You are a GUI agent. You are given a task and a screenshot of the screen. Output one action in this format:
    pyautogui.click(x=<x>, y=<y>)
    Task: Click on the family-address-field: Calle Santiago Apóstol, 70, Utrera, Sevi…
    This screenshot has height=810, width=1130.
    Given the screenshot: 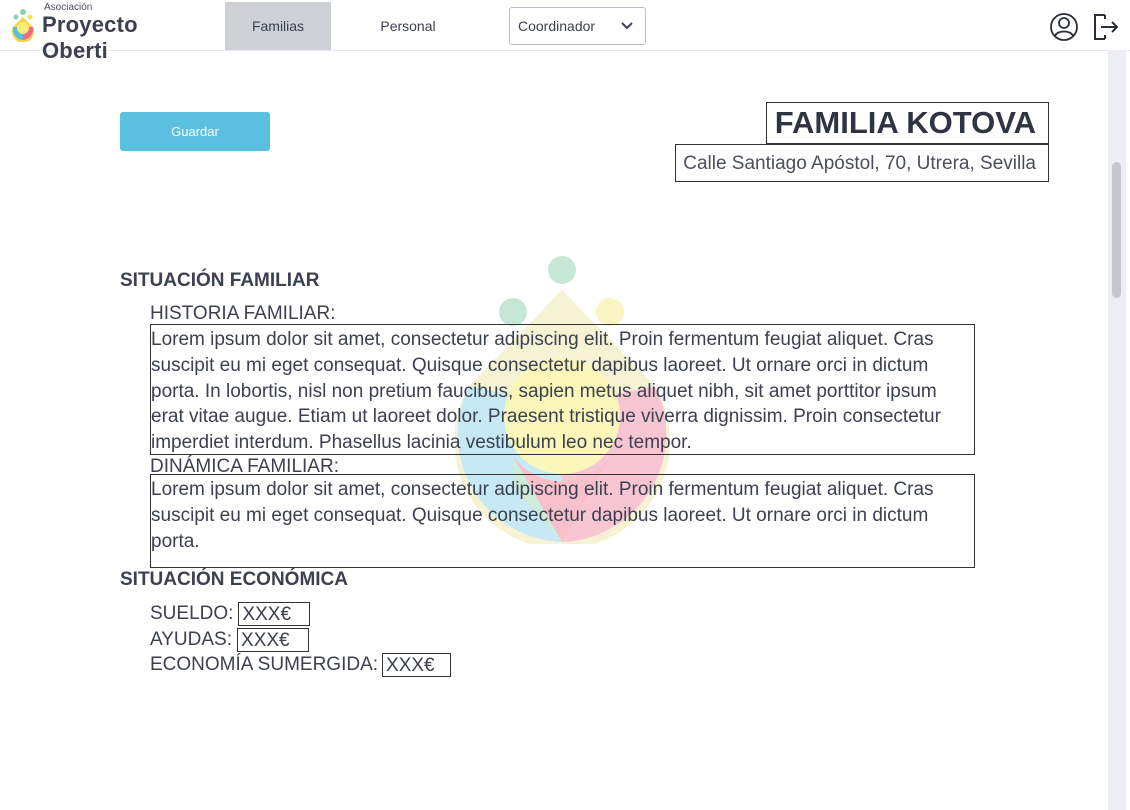 What is the action you would take?
    pyautogui.click(x=862, y=163)
    